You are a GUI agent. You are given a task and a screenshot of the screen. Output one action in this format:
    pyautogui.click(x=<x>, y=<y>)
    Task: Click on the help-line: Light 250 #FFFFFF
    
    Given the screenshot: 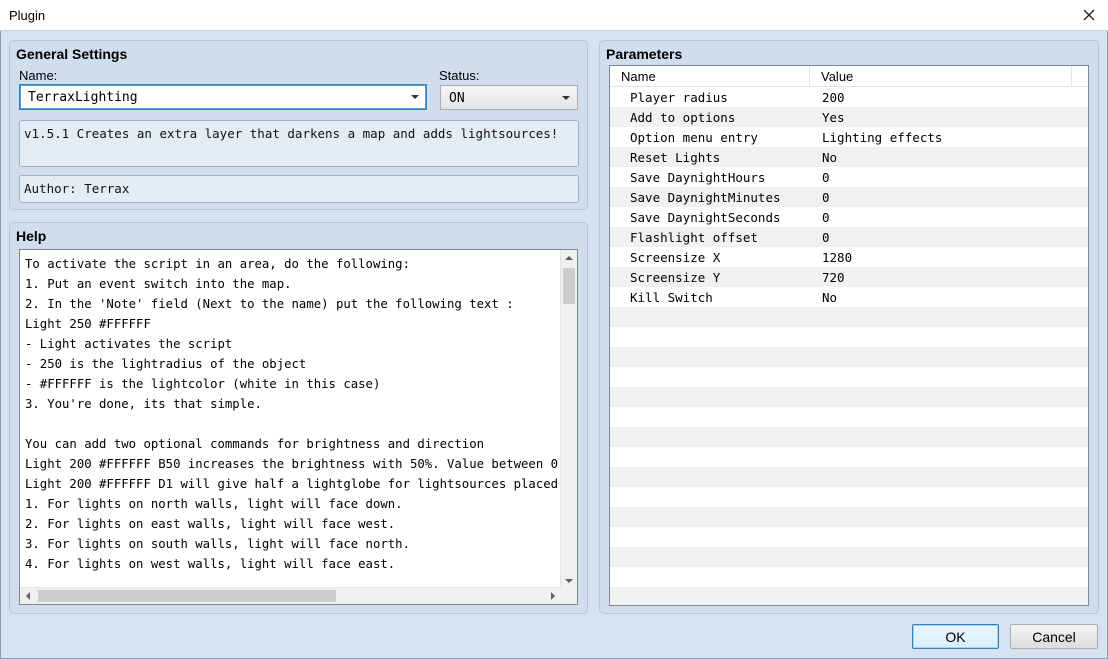 What is the action you would take?
    pyautogui.click(x=88, y=324)
    